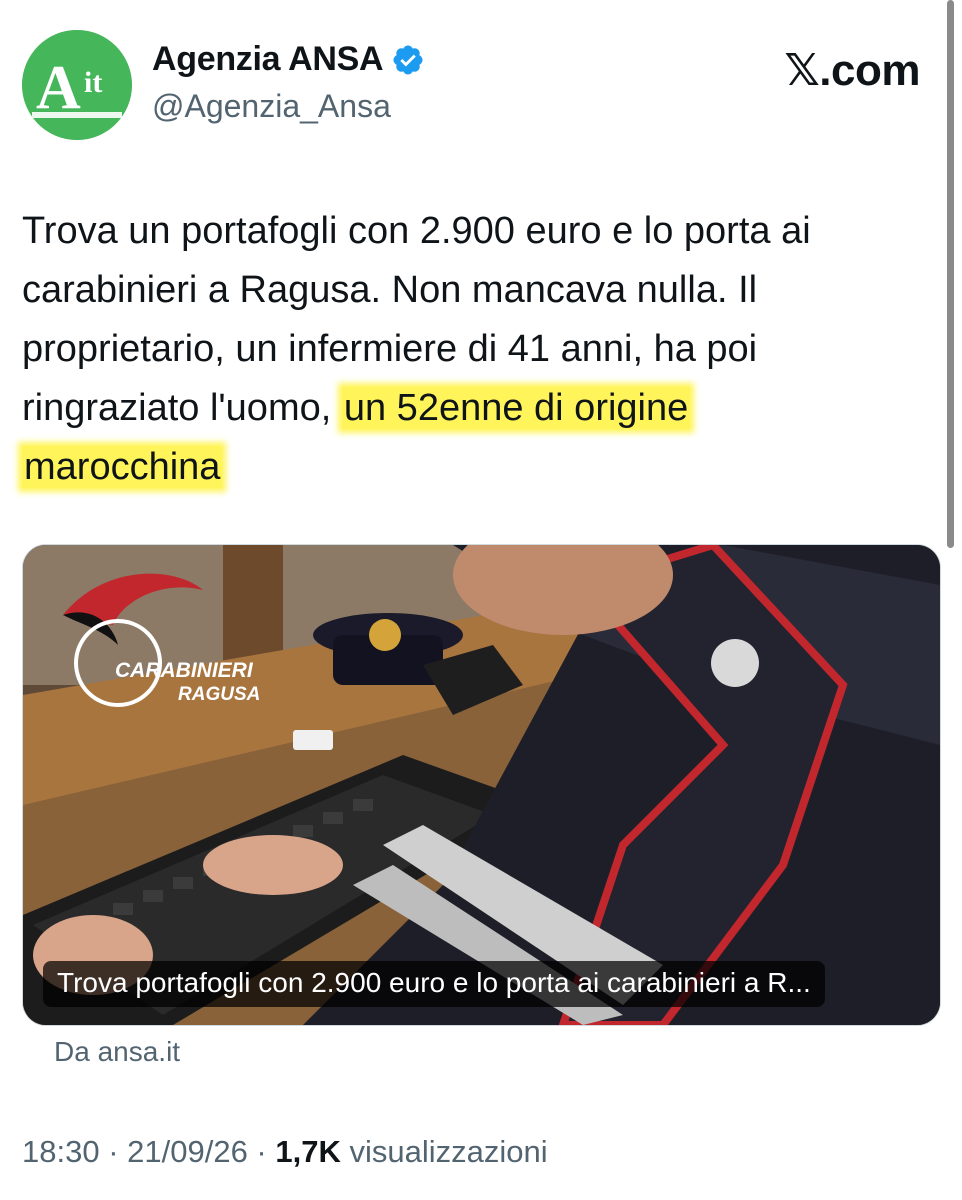 Image resolution: width=962 pixels, height=1200 pixels. I want to click on card-logo-line2: RAGUSA, so click(219, 694).